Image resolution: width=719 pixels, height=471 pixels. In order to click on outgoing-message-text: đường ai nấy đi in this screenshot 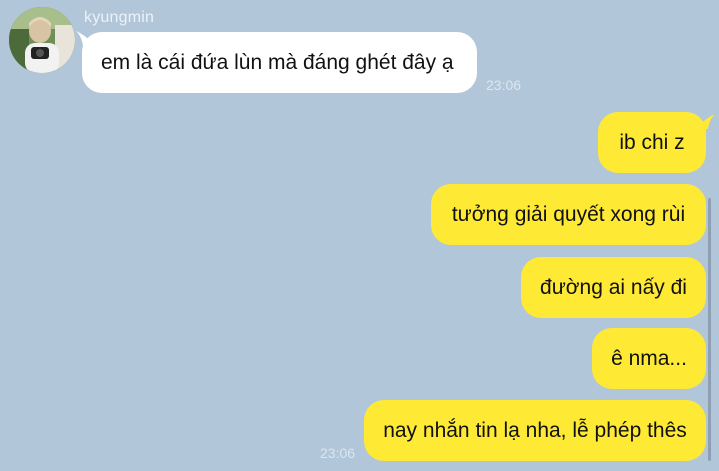, I will do `click(613, 287)`.